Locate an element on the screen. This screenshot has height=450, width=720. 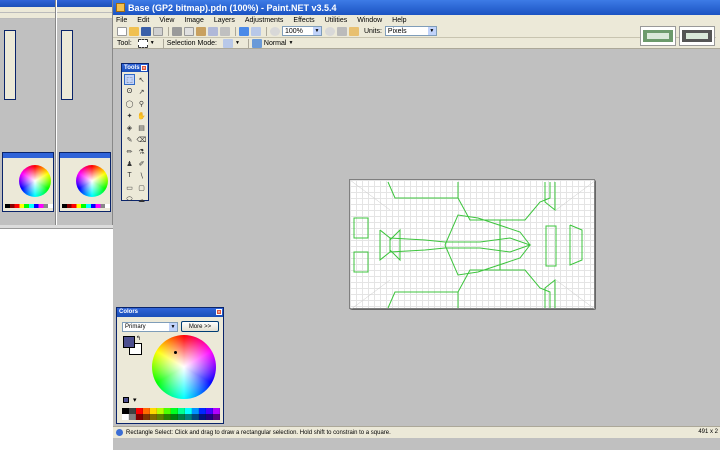
ellipse-select-tool-icon: ◯ is located at coordinates (129, 103).